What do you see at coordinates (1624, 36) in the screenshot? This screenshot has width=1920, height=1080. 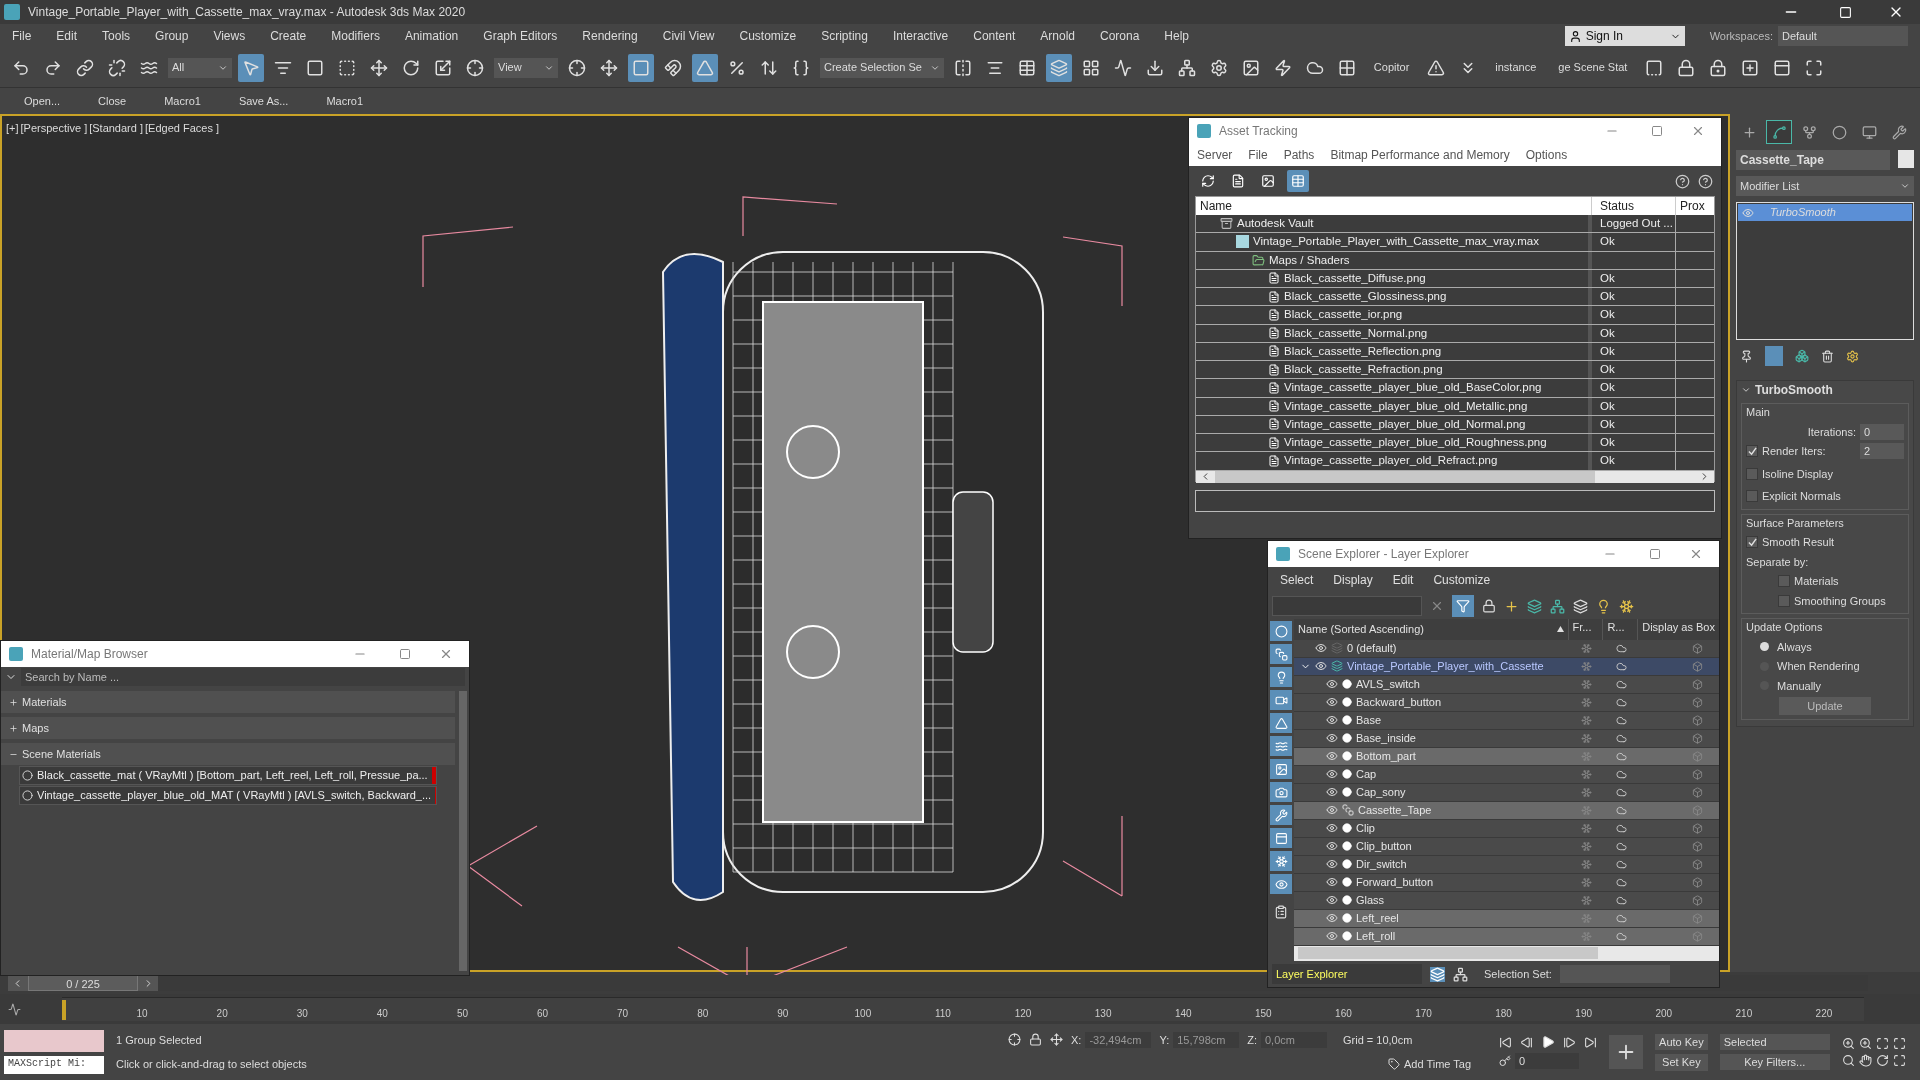 I see `sign-in-dropdown: Sign In` at bounding box center [1624, 36].